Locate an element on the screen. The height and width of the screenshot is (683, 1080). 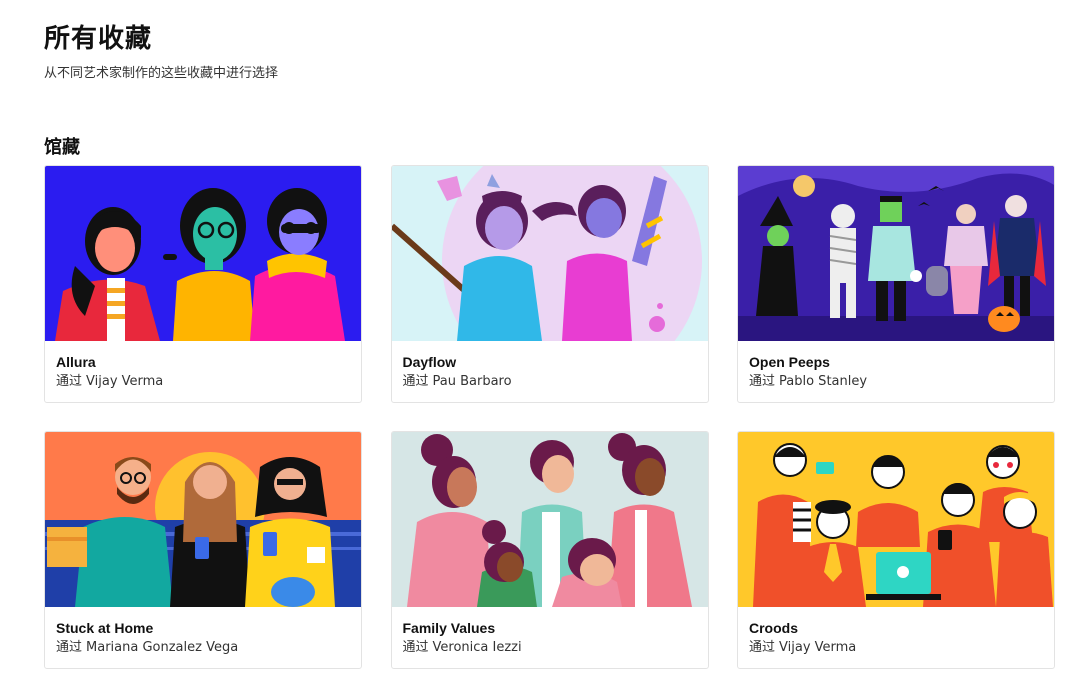
collection-card-stuck-at-home: Stuck at Home 通过 Mariana Gonzalez Vega is located at coordinates (203, 550).